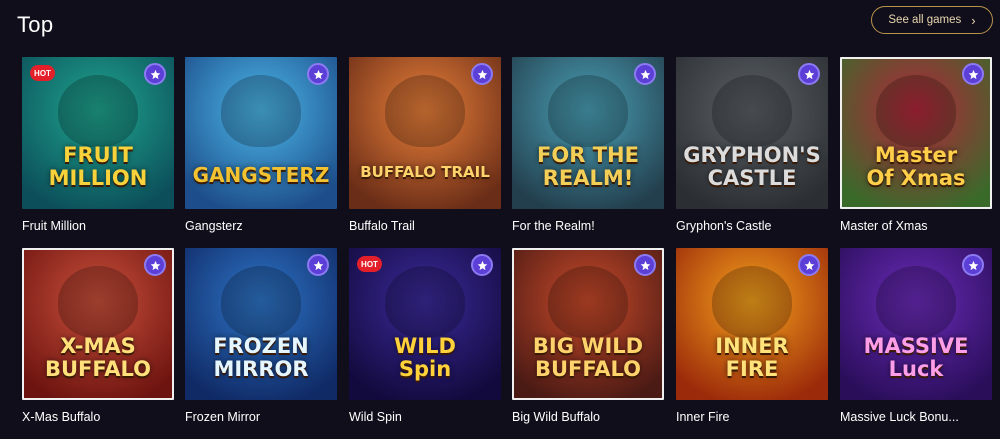 The height and width of the screenshot is (439, 1000). Describe the element at coordinates (588, 226) in the screenshot. I see `game-title: For the Realm!` at that location.